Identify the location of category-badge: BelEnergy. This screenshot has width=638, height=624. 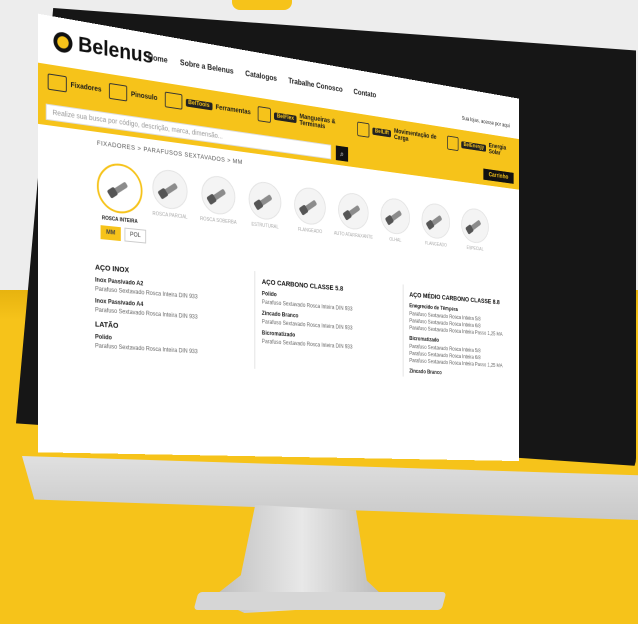
(474, 146).